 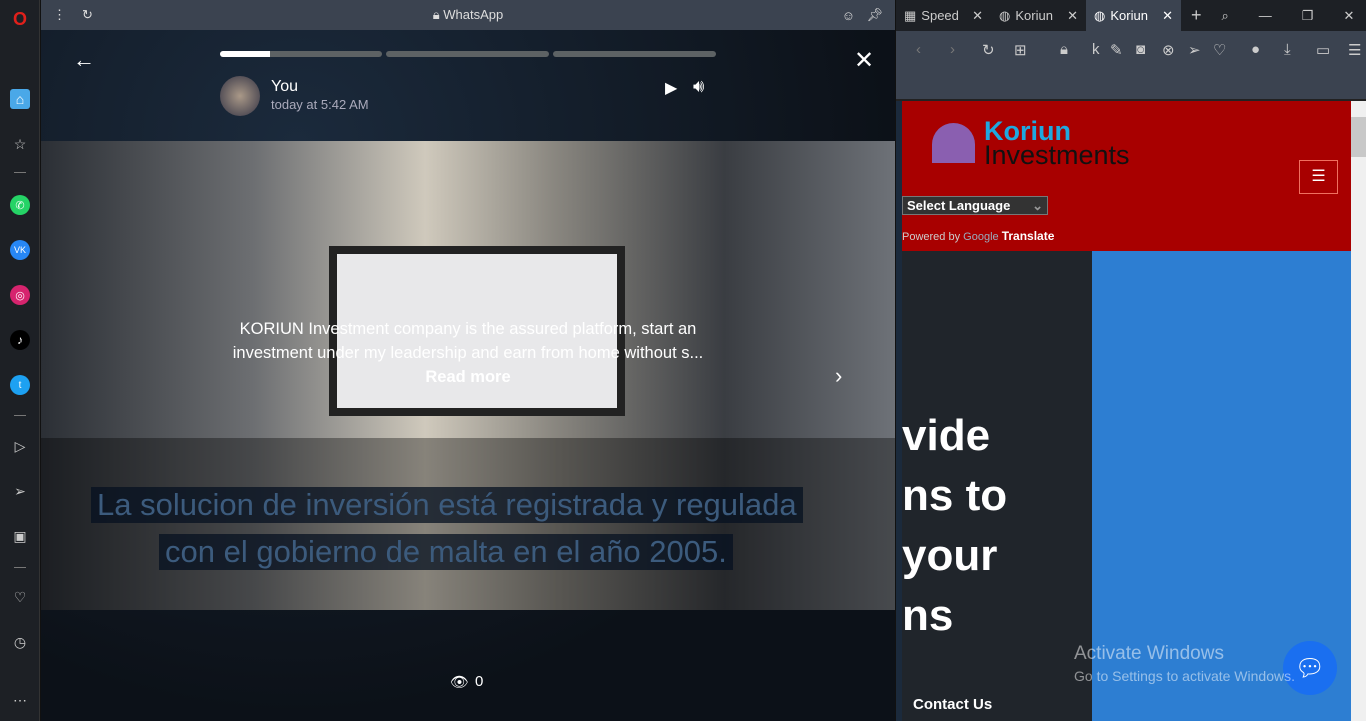 What do you see at coordinates (479, 681) in the screenshot?
I see `views-number: 0` at bounding box center [479, 681].